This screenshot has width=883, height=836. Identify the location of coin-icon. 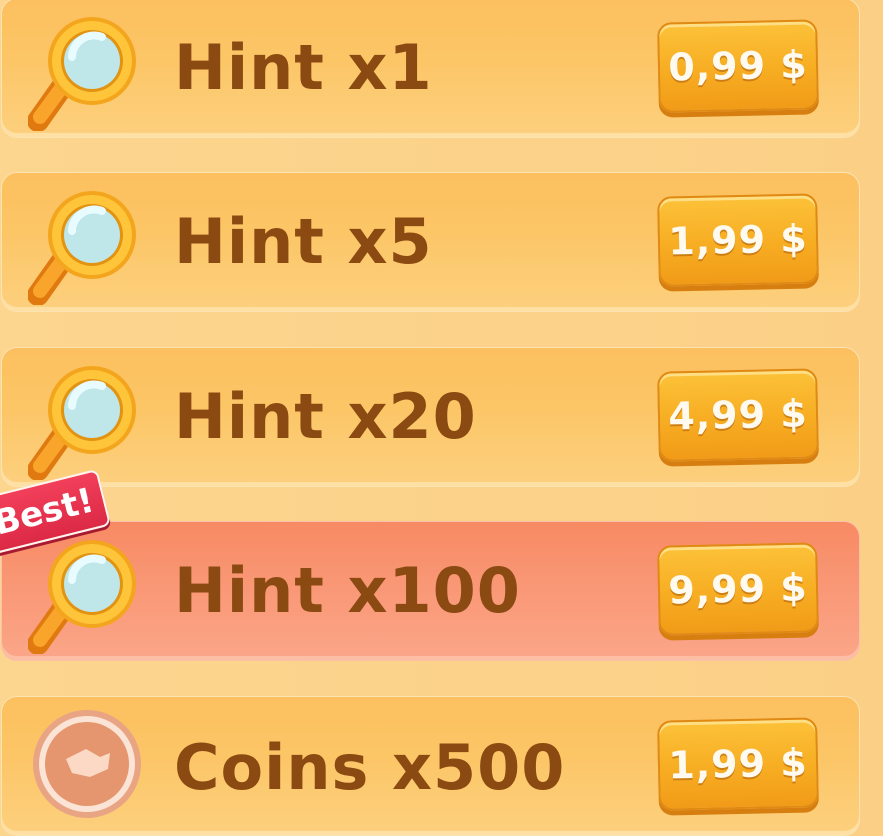
(87, 764).